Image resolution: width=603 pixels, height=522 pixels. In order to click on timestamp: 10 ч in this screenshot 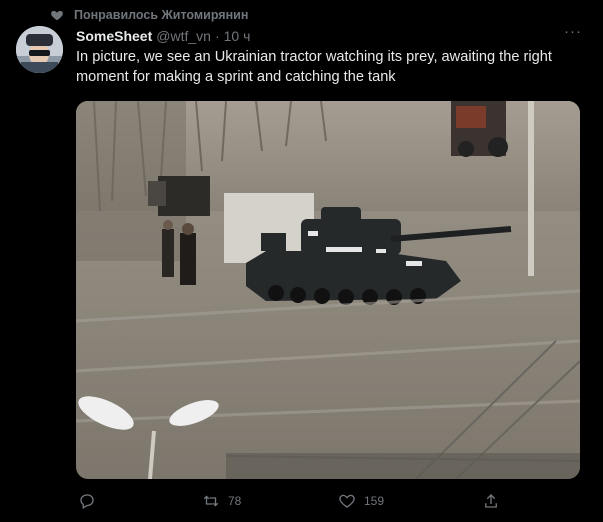, I will do `click(237, 36)`.